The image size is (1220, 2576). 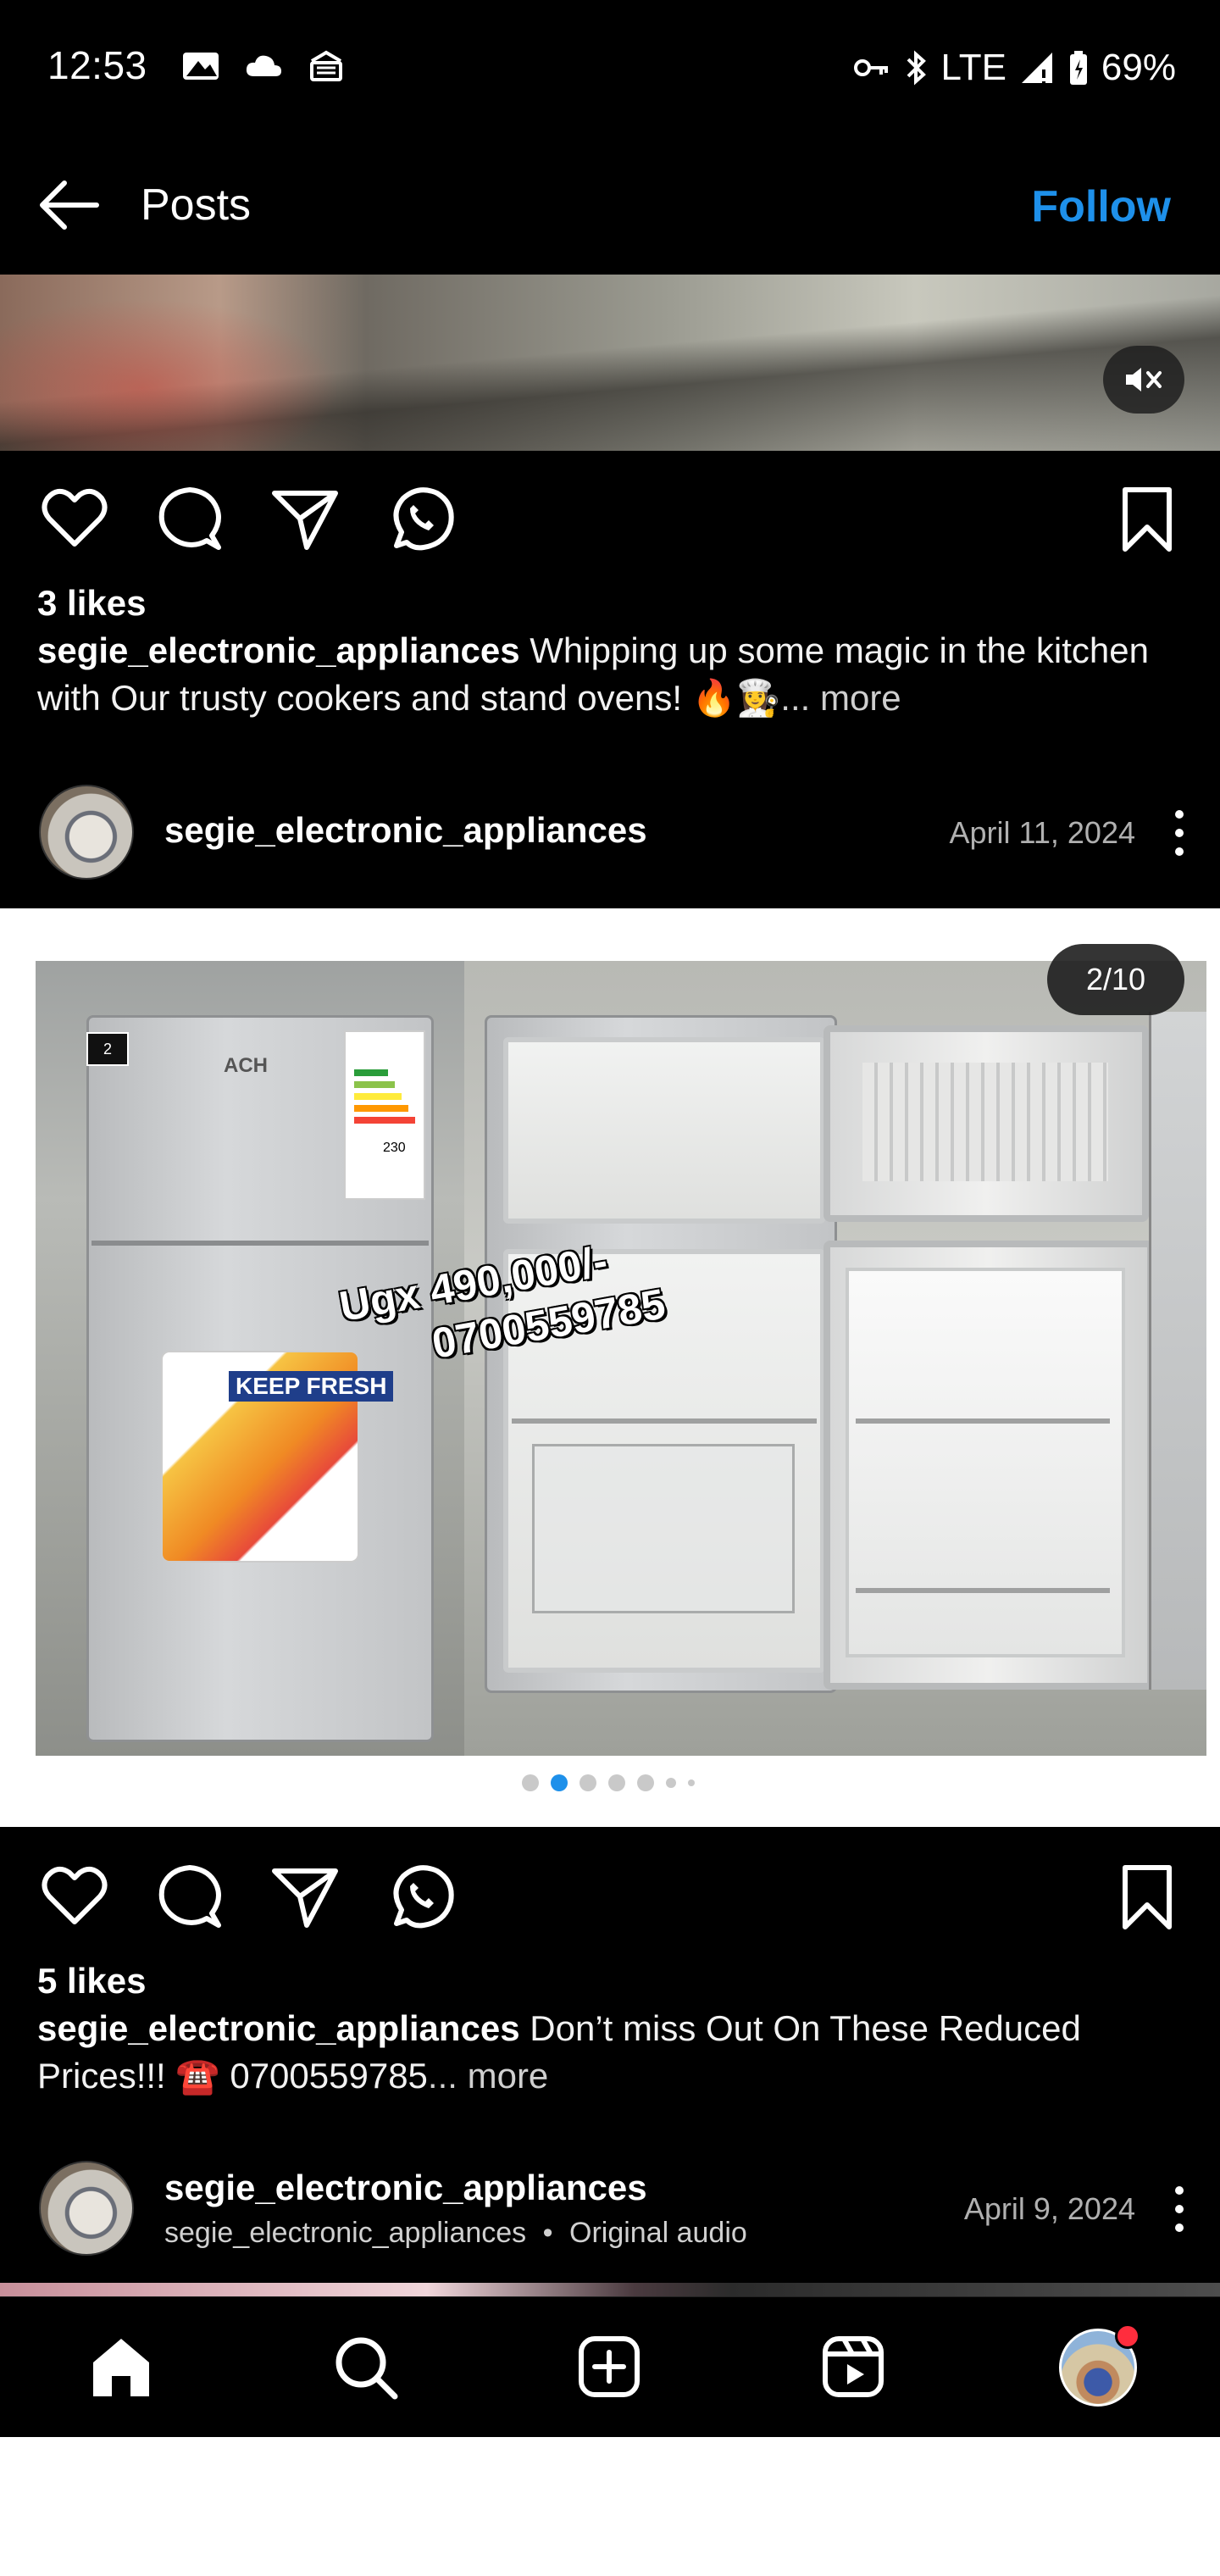 I want to click on speaker-muted-icon, so click(x=1144, y=379).